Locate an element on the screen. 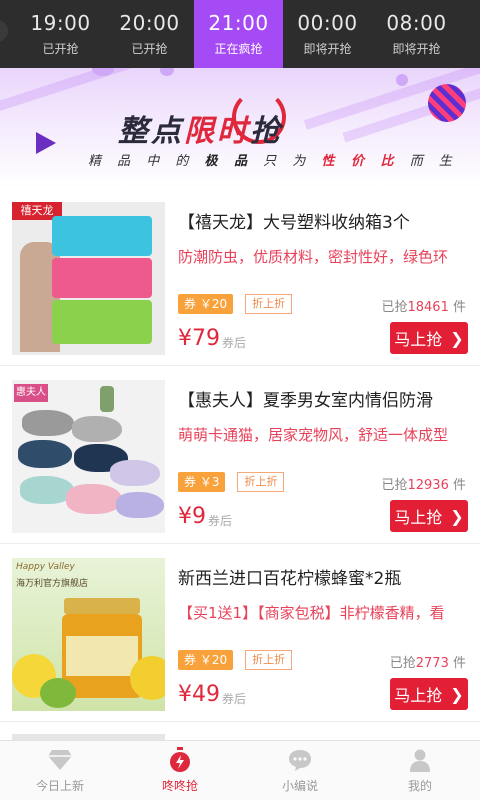 Image resolution: width=480 pixels, height=800 pixels. product-price: ¥79 is located at coordinates (199, 338).